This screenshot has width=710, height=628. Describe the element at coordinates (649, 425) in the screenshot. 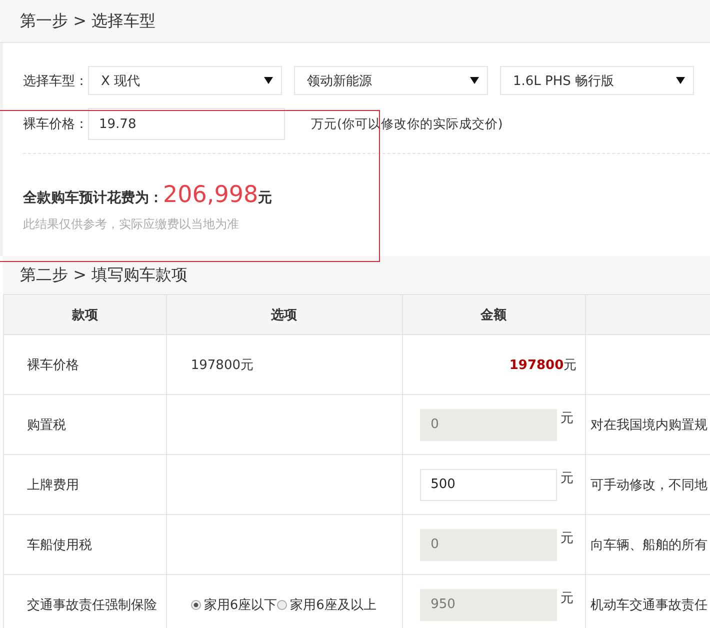

I see `description-text: 对在我国境内购置规` at that location.